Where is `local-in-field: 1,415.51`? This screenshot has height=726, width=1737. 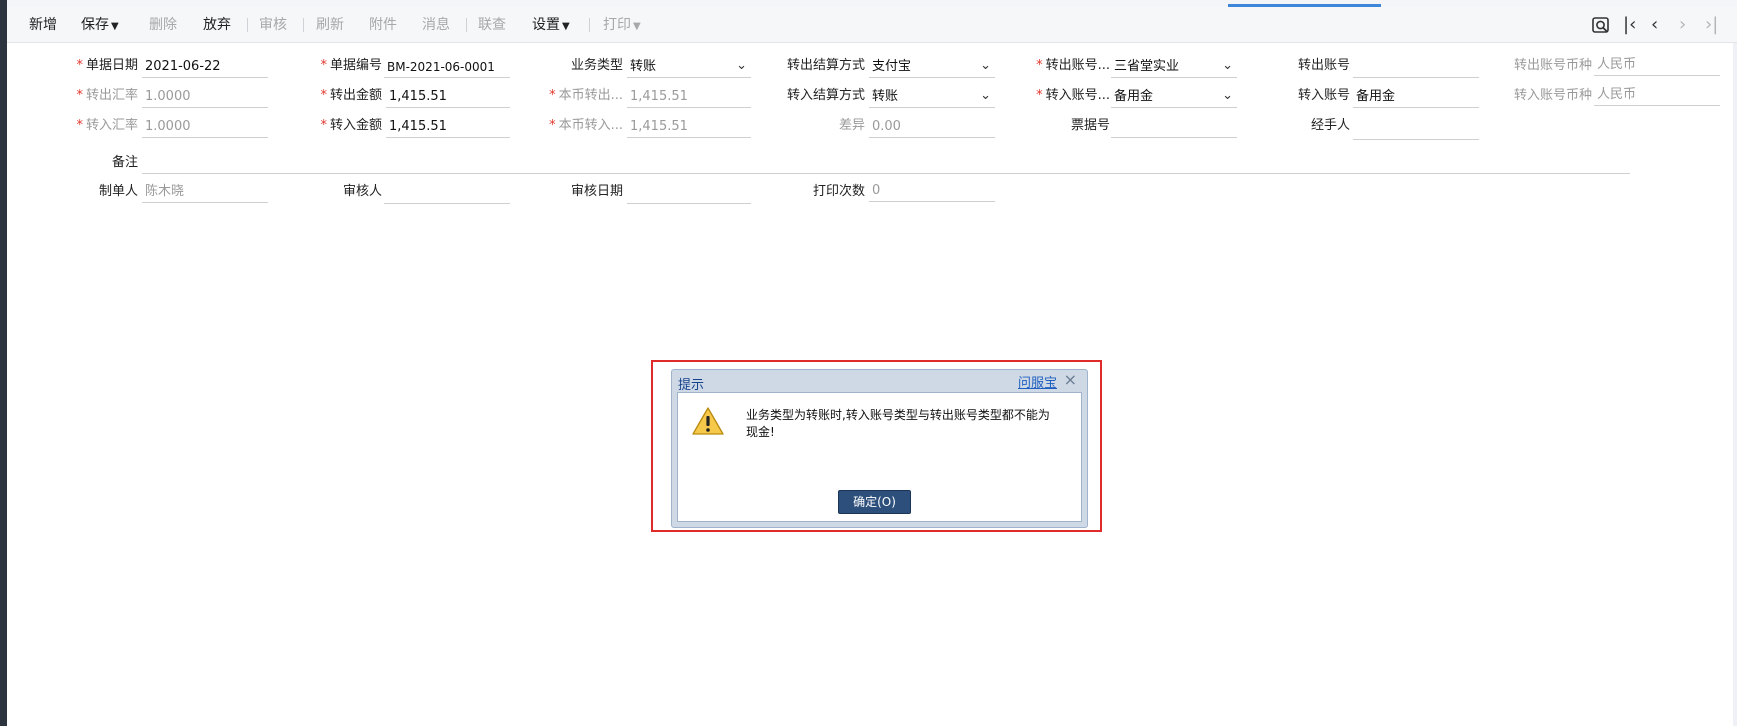
local-in-field: 1,415.51 is located at coordinates (689, 127).